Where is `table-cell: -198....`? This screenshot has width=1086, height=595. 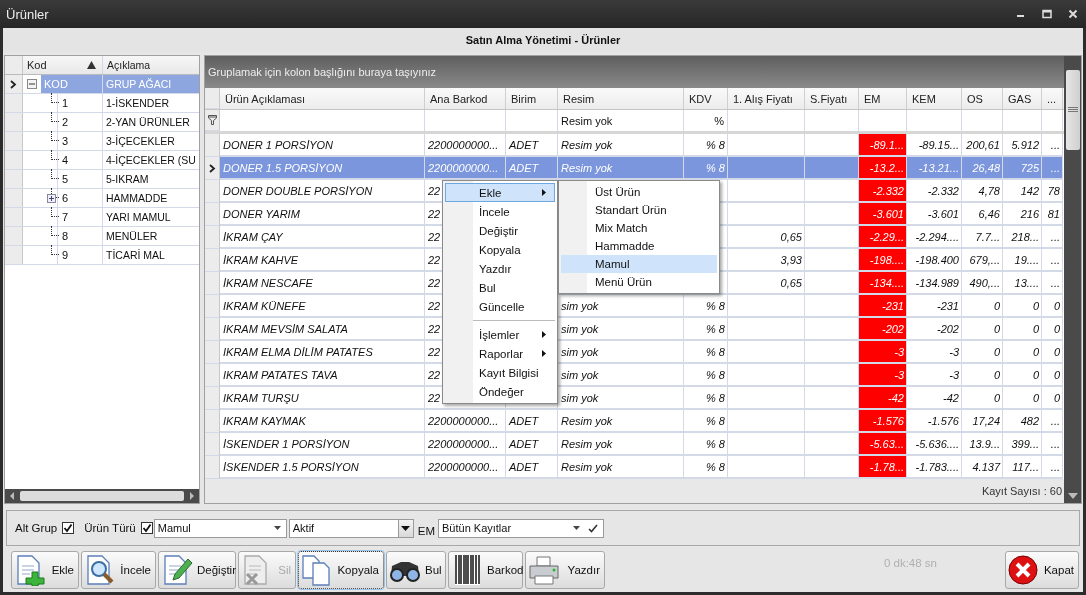 table-cell: -198.... is located at coordinates (883, 260).